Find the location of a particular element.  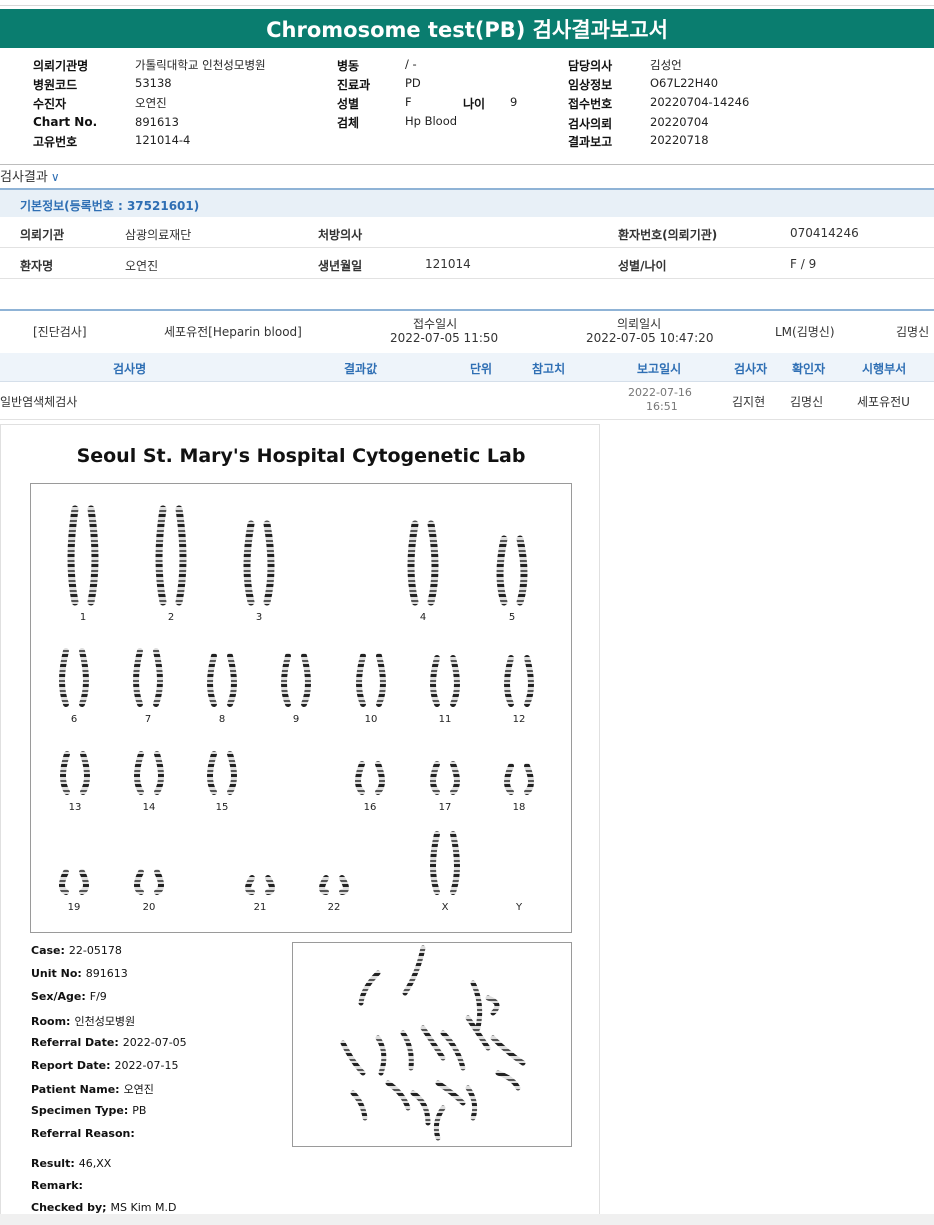

lab-field-value: 22-05178 is located at coordinates (95, 950).